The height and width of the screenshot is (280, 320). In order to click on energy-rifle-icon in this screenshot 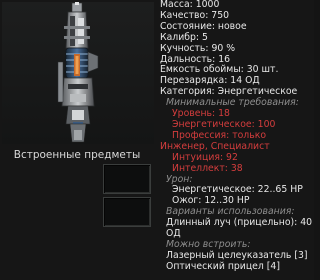, I will do `click(78, 72)`.